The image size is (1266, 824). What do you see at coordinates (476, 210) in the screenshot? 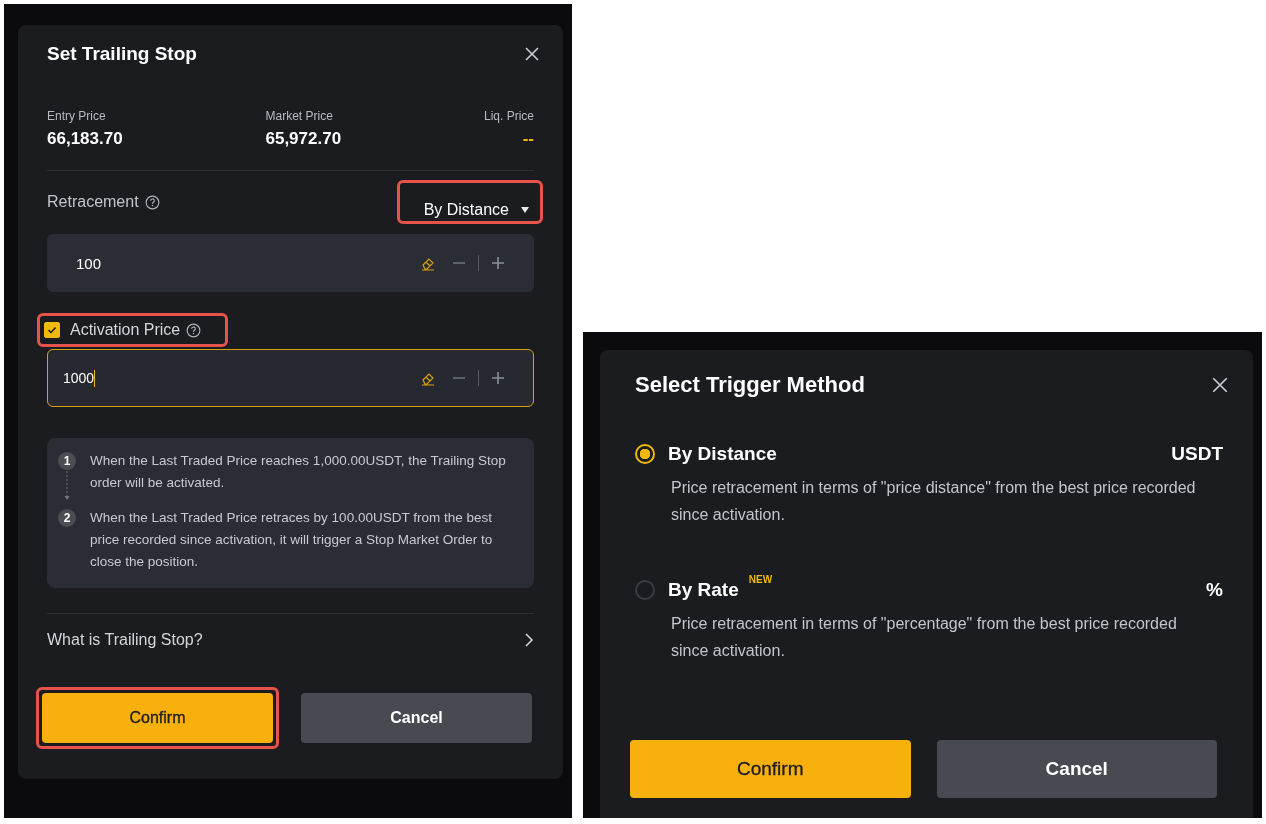
I see `mode-dropdown: By Distance` at bounding box center [476, 210].